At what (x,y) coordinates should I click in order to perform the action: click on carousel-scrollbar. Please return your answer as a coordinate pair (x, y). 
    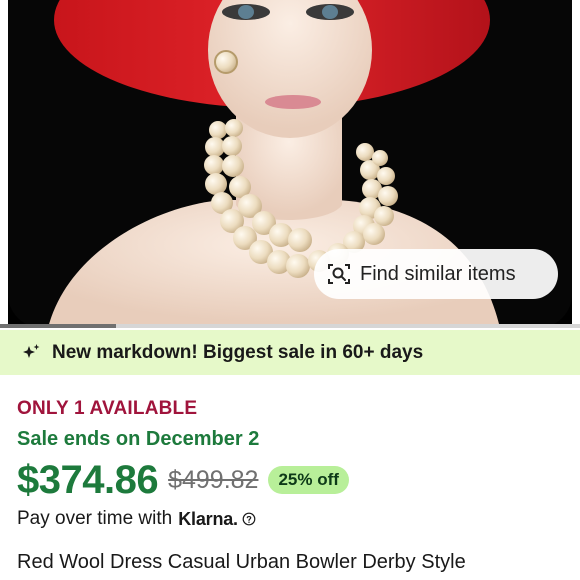
    Looking at the image, I should click on (290, 326).